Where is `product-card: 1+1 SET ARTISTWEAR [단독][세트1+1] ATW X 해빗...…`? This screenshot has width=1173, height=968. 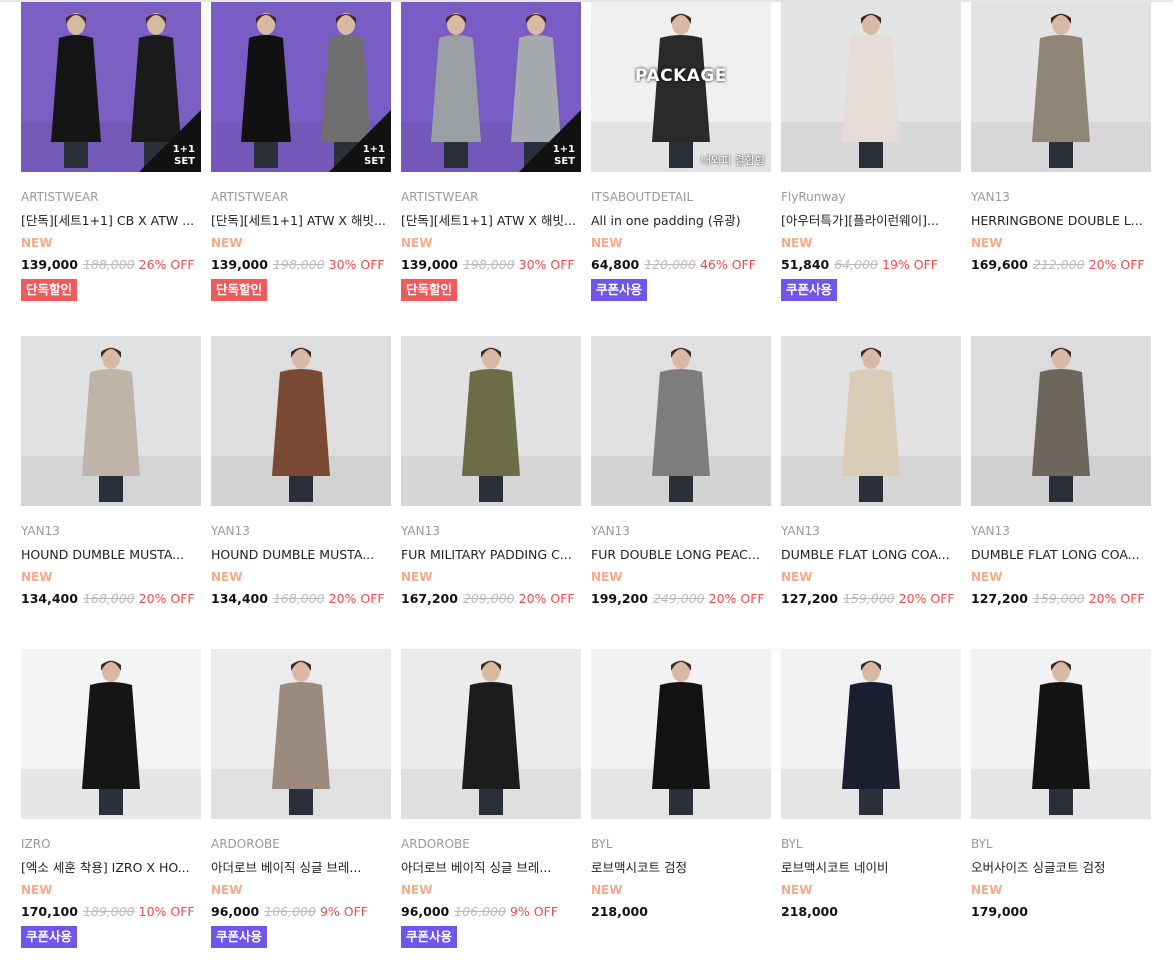
product-card: 1+1 SET ARTISTWEAR [단독][세트1+1] ATW X 해빗...… is located at coordinates (301, 151).